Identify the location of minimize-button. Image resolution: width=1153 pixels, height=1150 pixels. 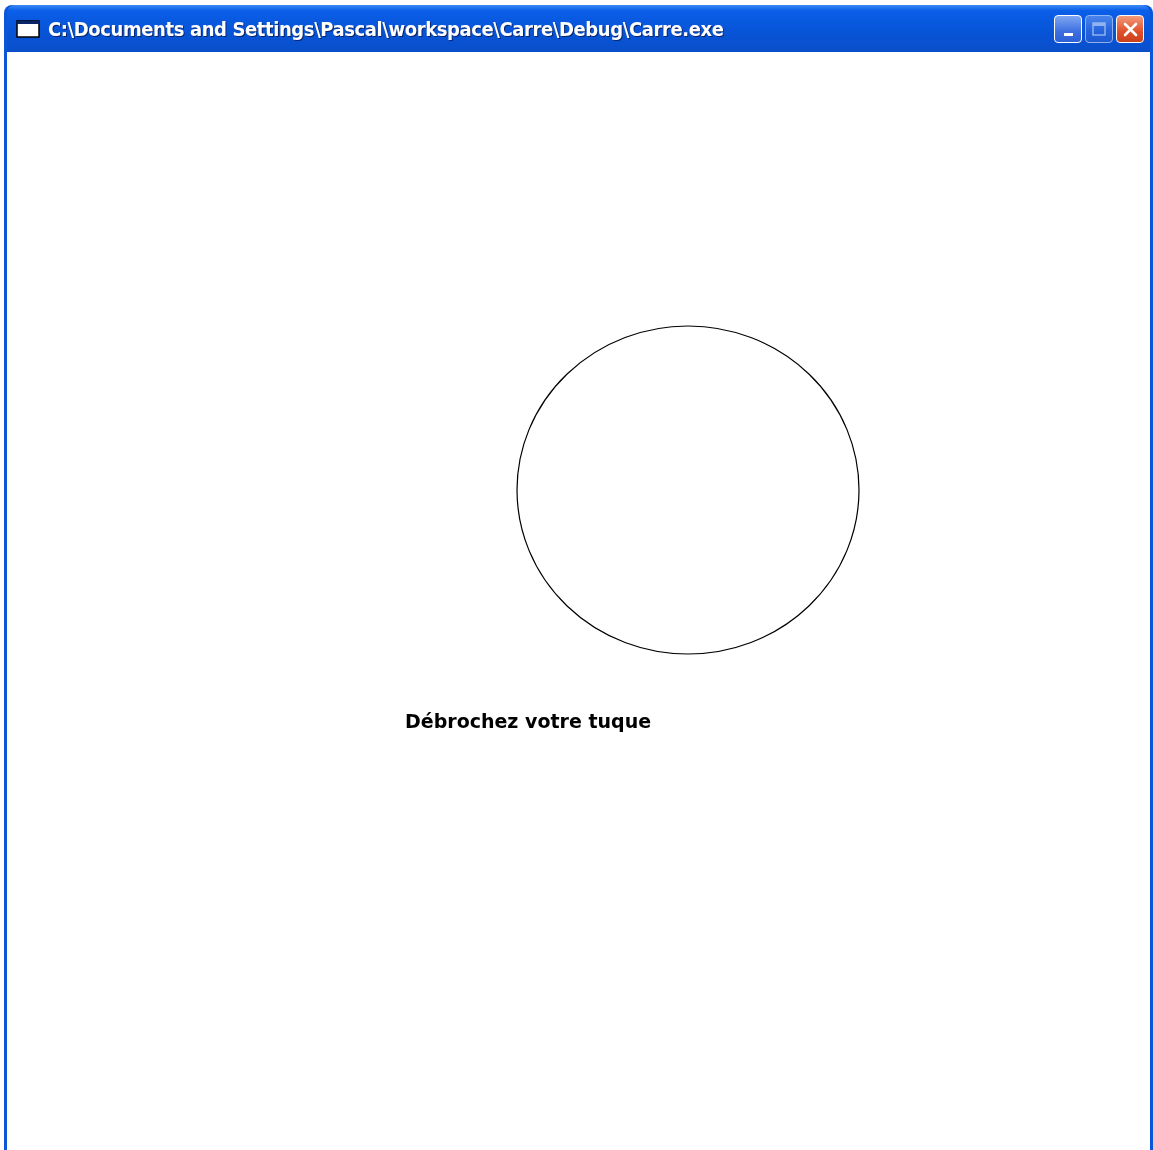
(1068, 28).